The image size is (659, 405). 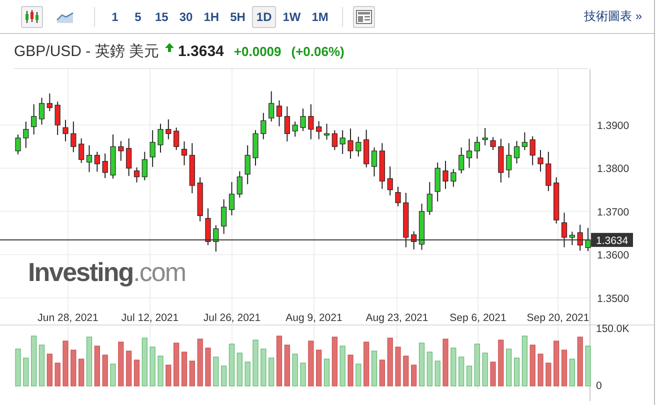 I want to click on layout-icon, so click(x=364, y=17).